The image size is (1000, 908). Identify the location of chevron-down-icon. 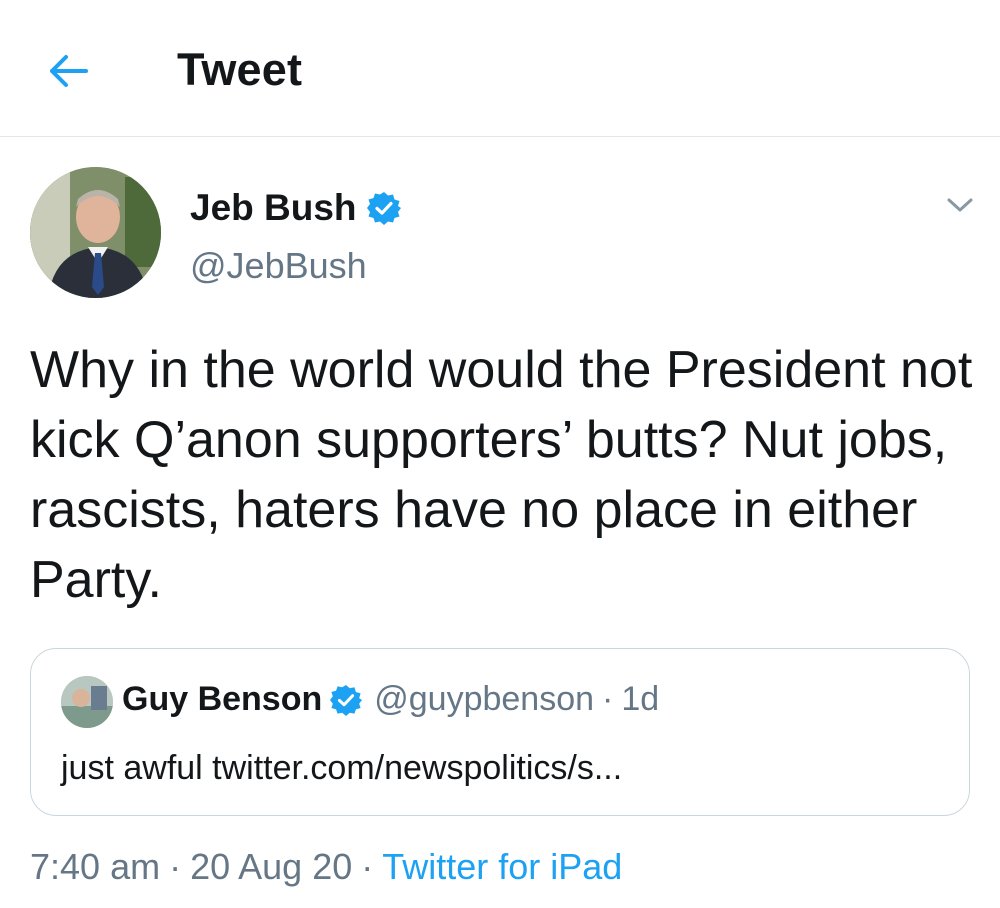
(960, 205).